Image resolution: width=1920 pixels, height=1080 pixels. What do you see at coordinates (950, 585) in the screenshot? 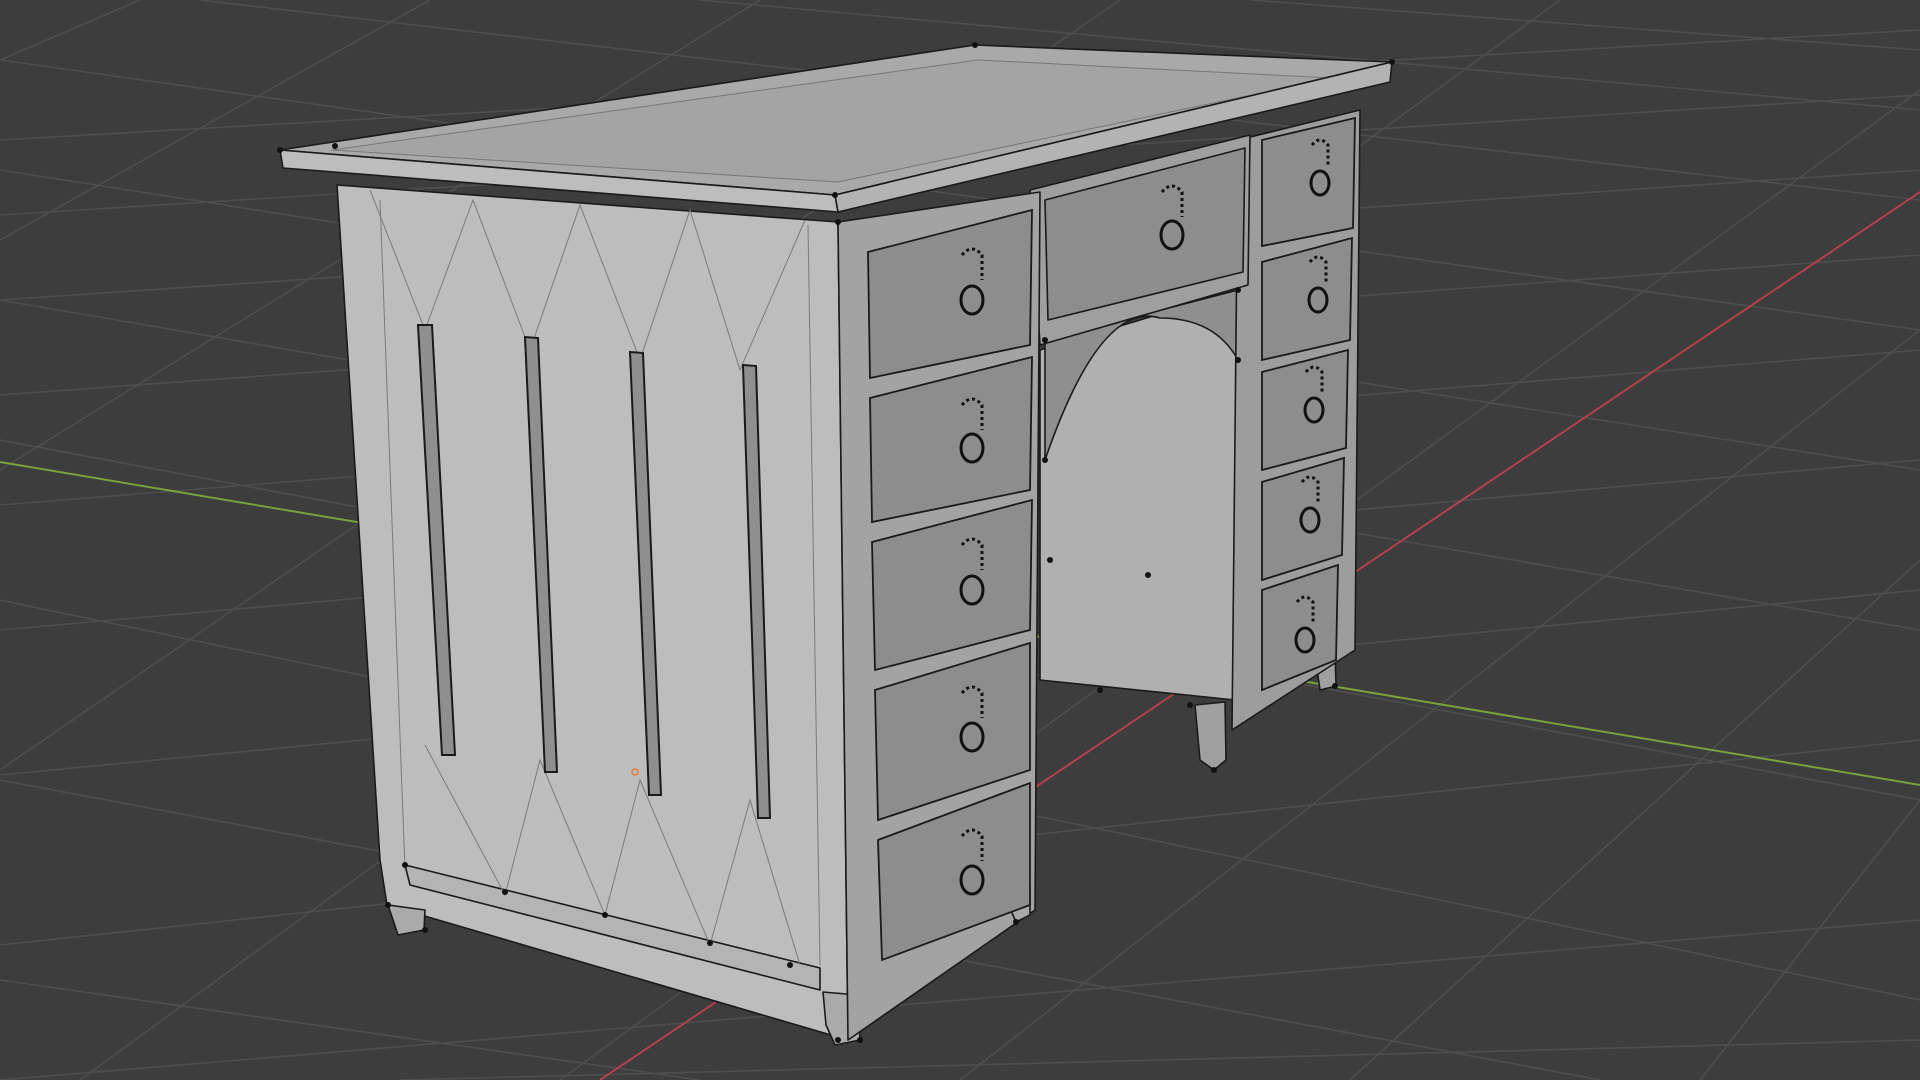
I see `left-drawers` at bounding box center [950, 585].